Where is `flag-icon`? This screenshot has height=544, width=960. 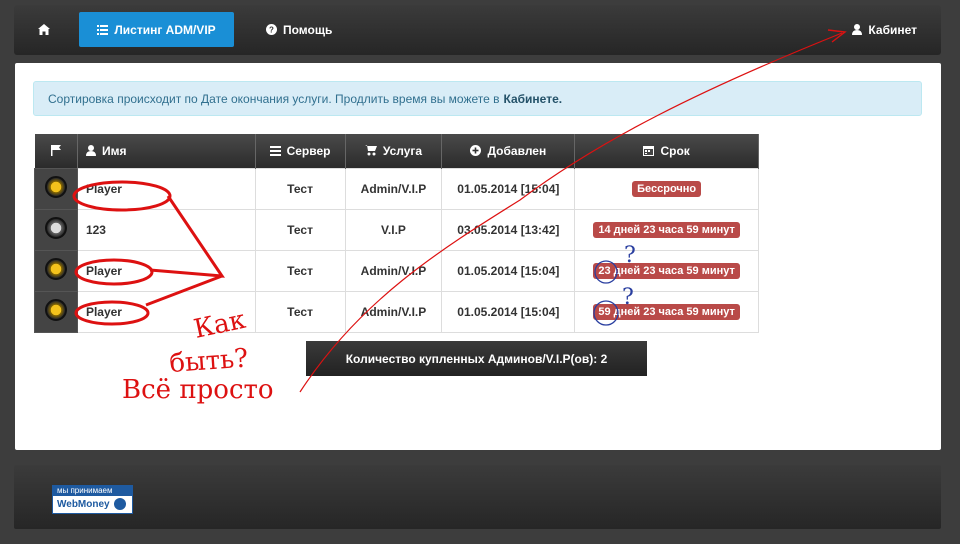 flag-icon is located at coordinates (55, 151).